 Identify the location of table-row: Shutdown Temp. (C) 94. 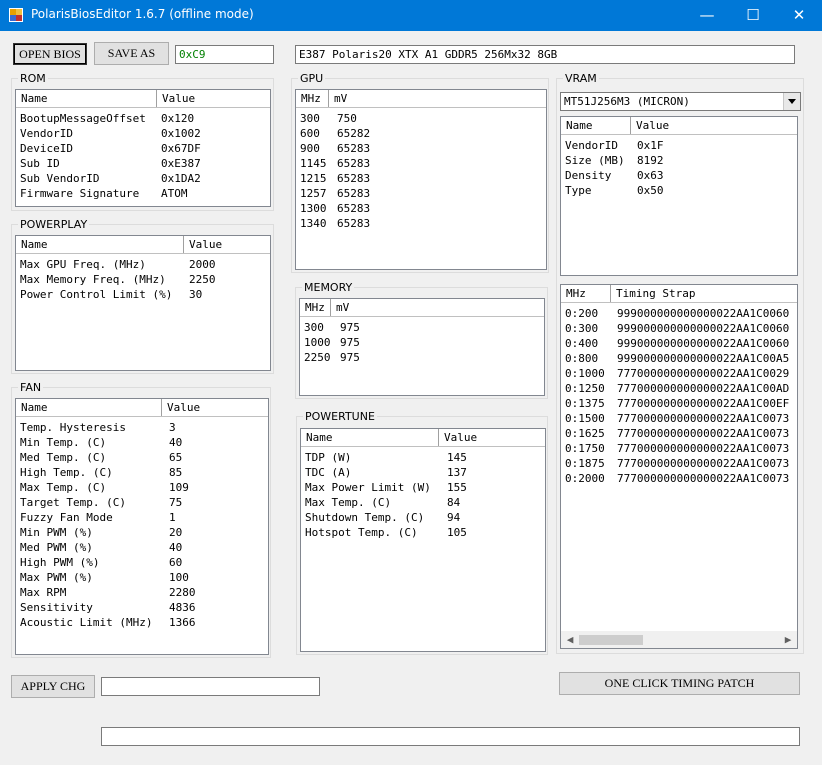
(423, 517).